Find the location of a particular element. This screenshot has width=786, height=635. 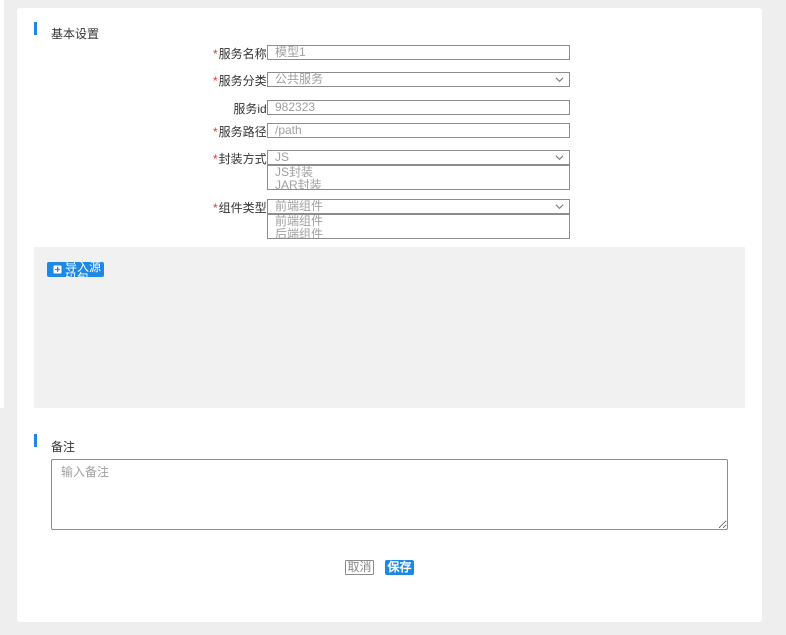

service-id-label: 服务id: is located at coordinates (251, 109).